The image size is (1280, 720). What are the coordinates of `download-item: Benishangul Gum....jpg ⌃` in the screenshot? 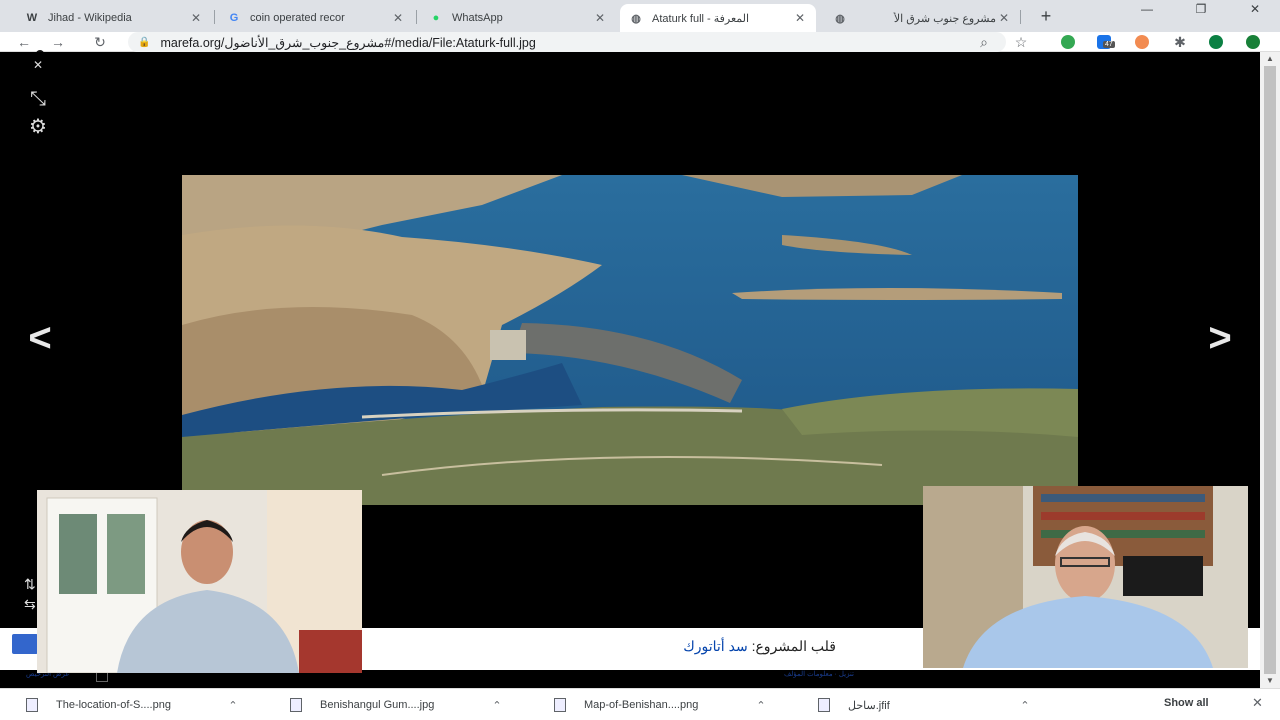 It's located at (397, 704).